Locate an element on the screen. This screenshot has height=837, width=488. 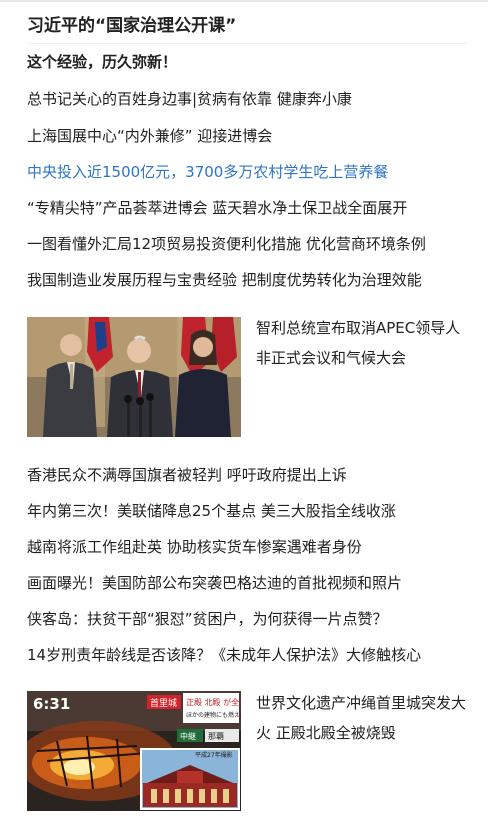
section-divider is located at coordinates (247, 43).